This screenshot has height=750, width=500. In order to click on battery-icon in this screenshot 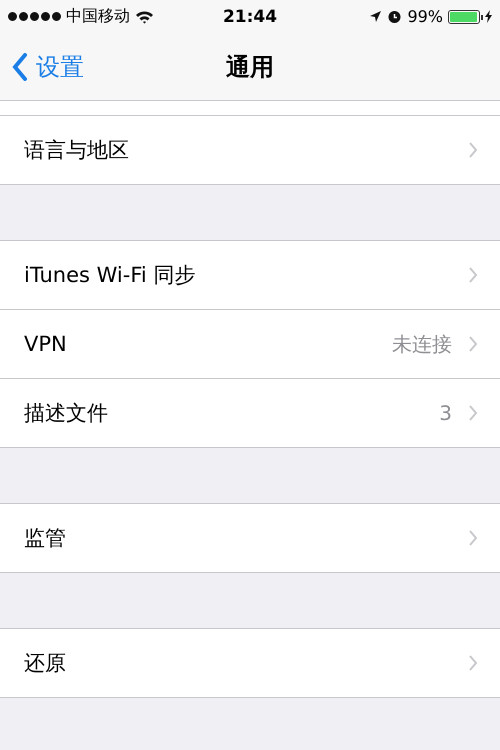, I will do `click(464, 17)`.